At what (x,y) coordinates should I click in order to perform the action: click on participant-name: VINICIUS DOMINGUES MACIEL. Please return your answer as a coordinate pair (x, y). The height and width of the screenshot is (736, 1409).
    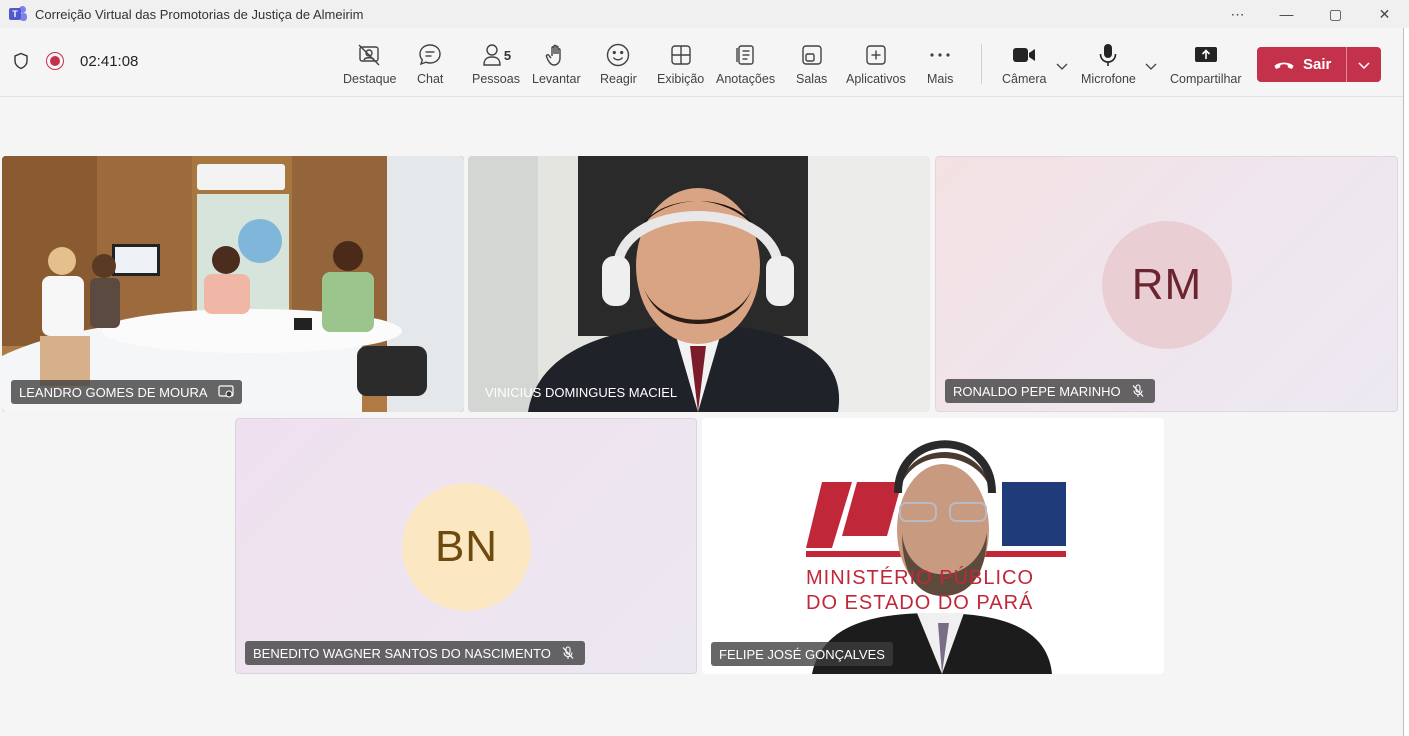
    Looking at the image, I should click on (581, 392).